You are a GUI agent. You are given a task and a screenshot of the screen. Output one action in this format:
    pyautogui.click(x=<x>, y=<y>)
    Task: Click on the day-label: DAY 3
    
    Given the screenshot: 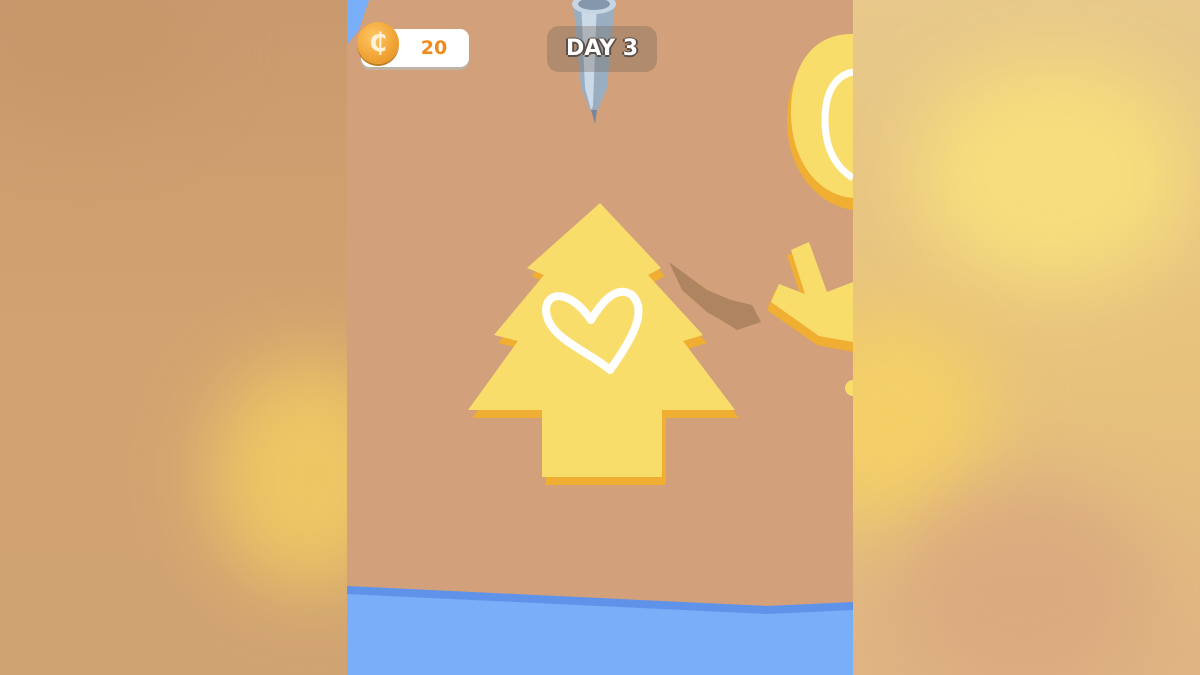 What is the action you would take?
    pyautogui.click(x=602, y=48)
    